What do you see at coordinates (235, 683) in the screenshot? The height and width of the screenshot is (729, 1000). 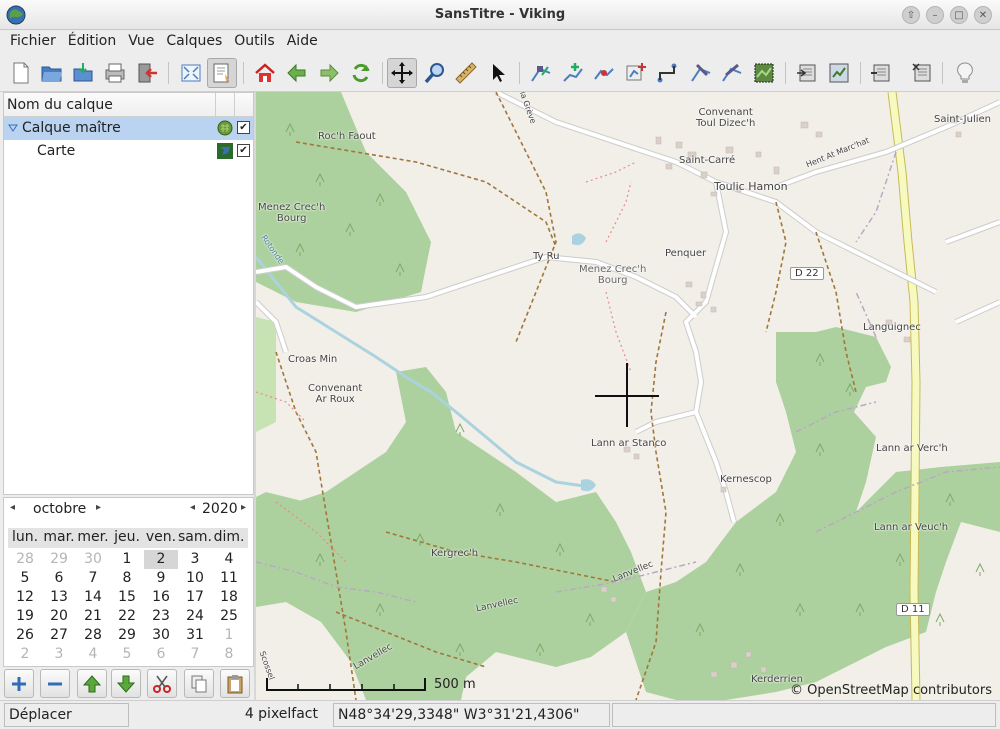 I see `paste-layer-button` at bounding box center [235, 683].